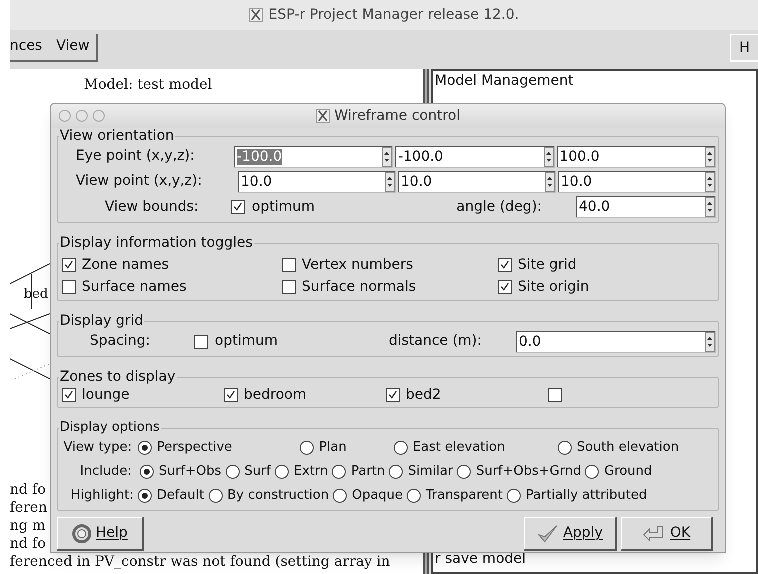  What do you see at coordinates (102, 496) in the screenshot?
I see `field-label: Highlight:` at bounding box center [102, 496].